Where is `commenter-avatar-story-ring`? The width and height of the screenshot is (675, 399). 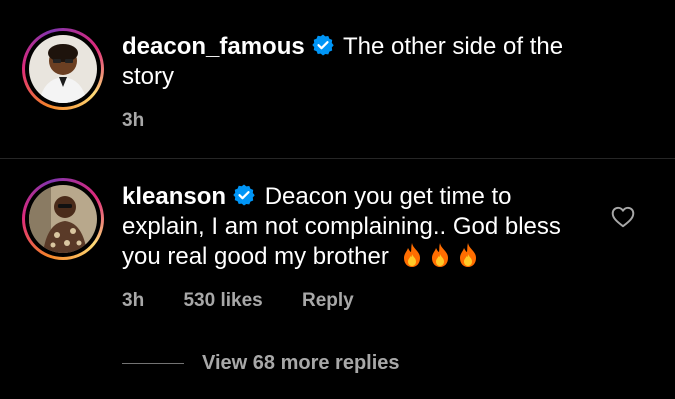
commenter-avatar-story-ring is located at coordinates (63, 219).